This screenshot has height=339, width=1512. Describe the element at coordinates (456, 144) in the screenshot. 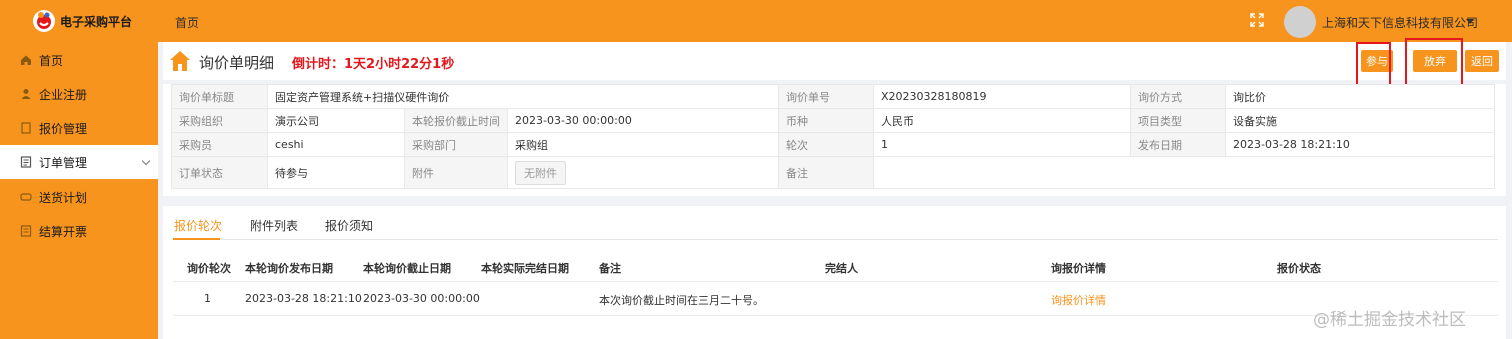

I see `info-label: 采购部门` at that location.